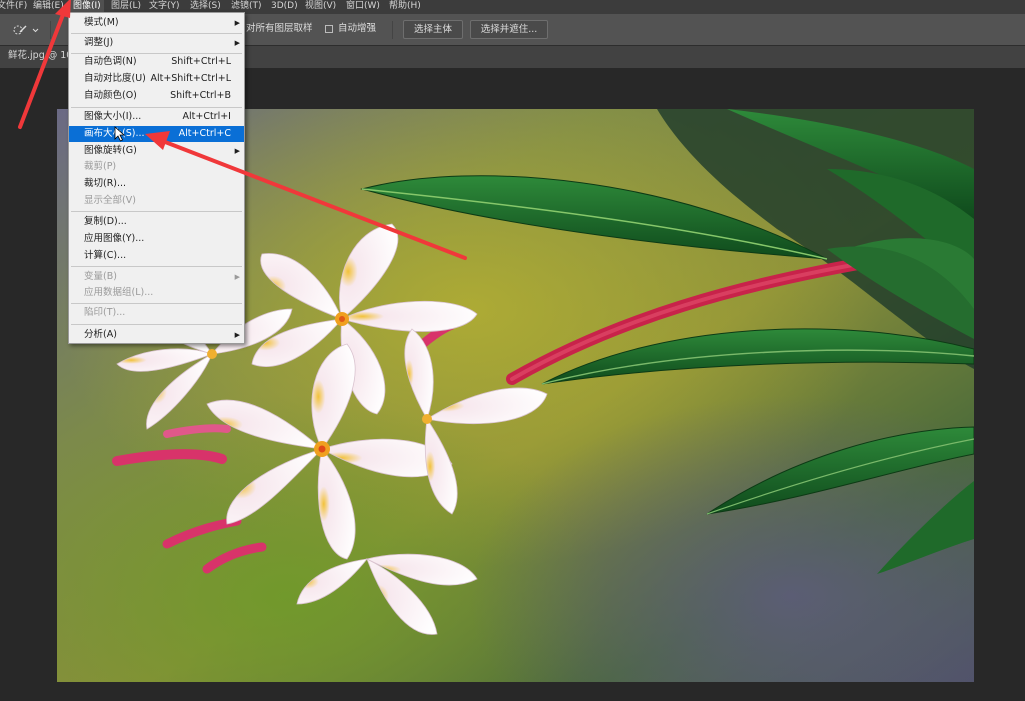 This screenshot has height=701, width=1025. What do you see at coordinates (156, 134) in the screenshot?
I see `menu-item-canvas-size: 画布大小(S)... Alt+Ctrl+C` at bounding box center [156, 134].